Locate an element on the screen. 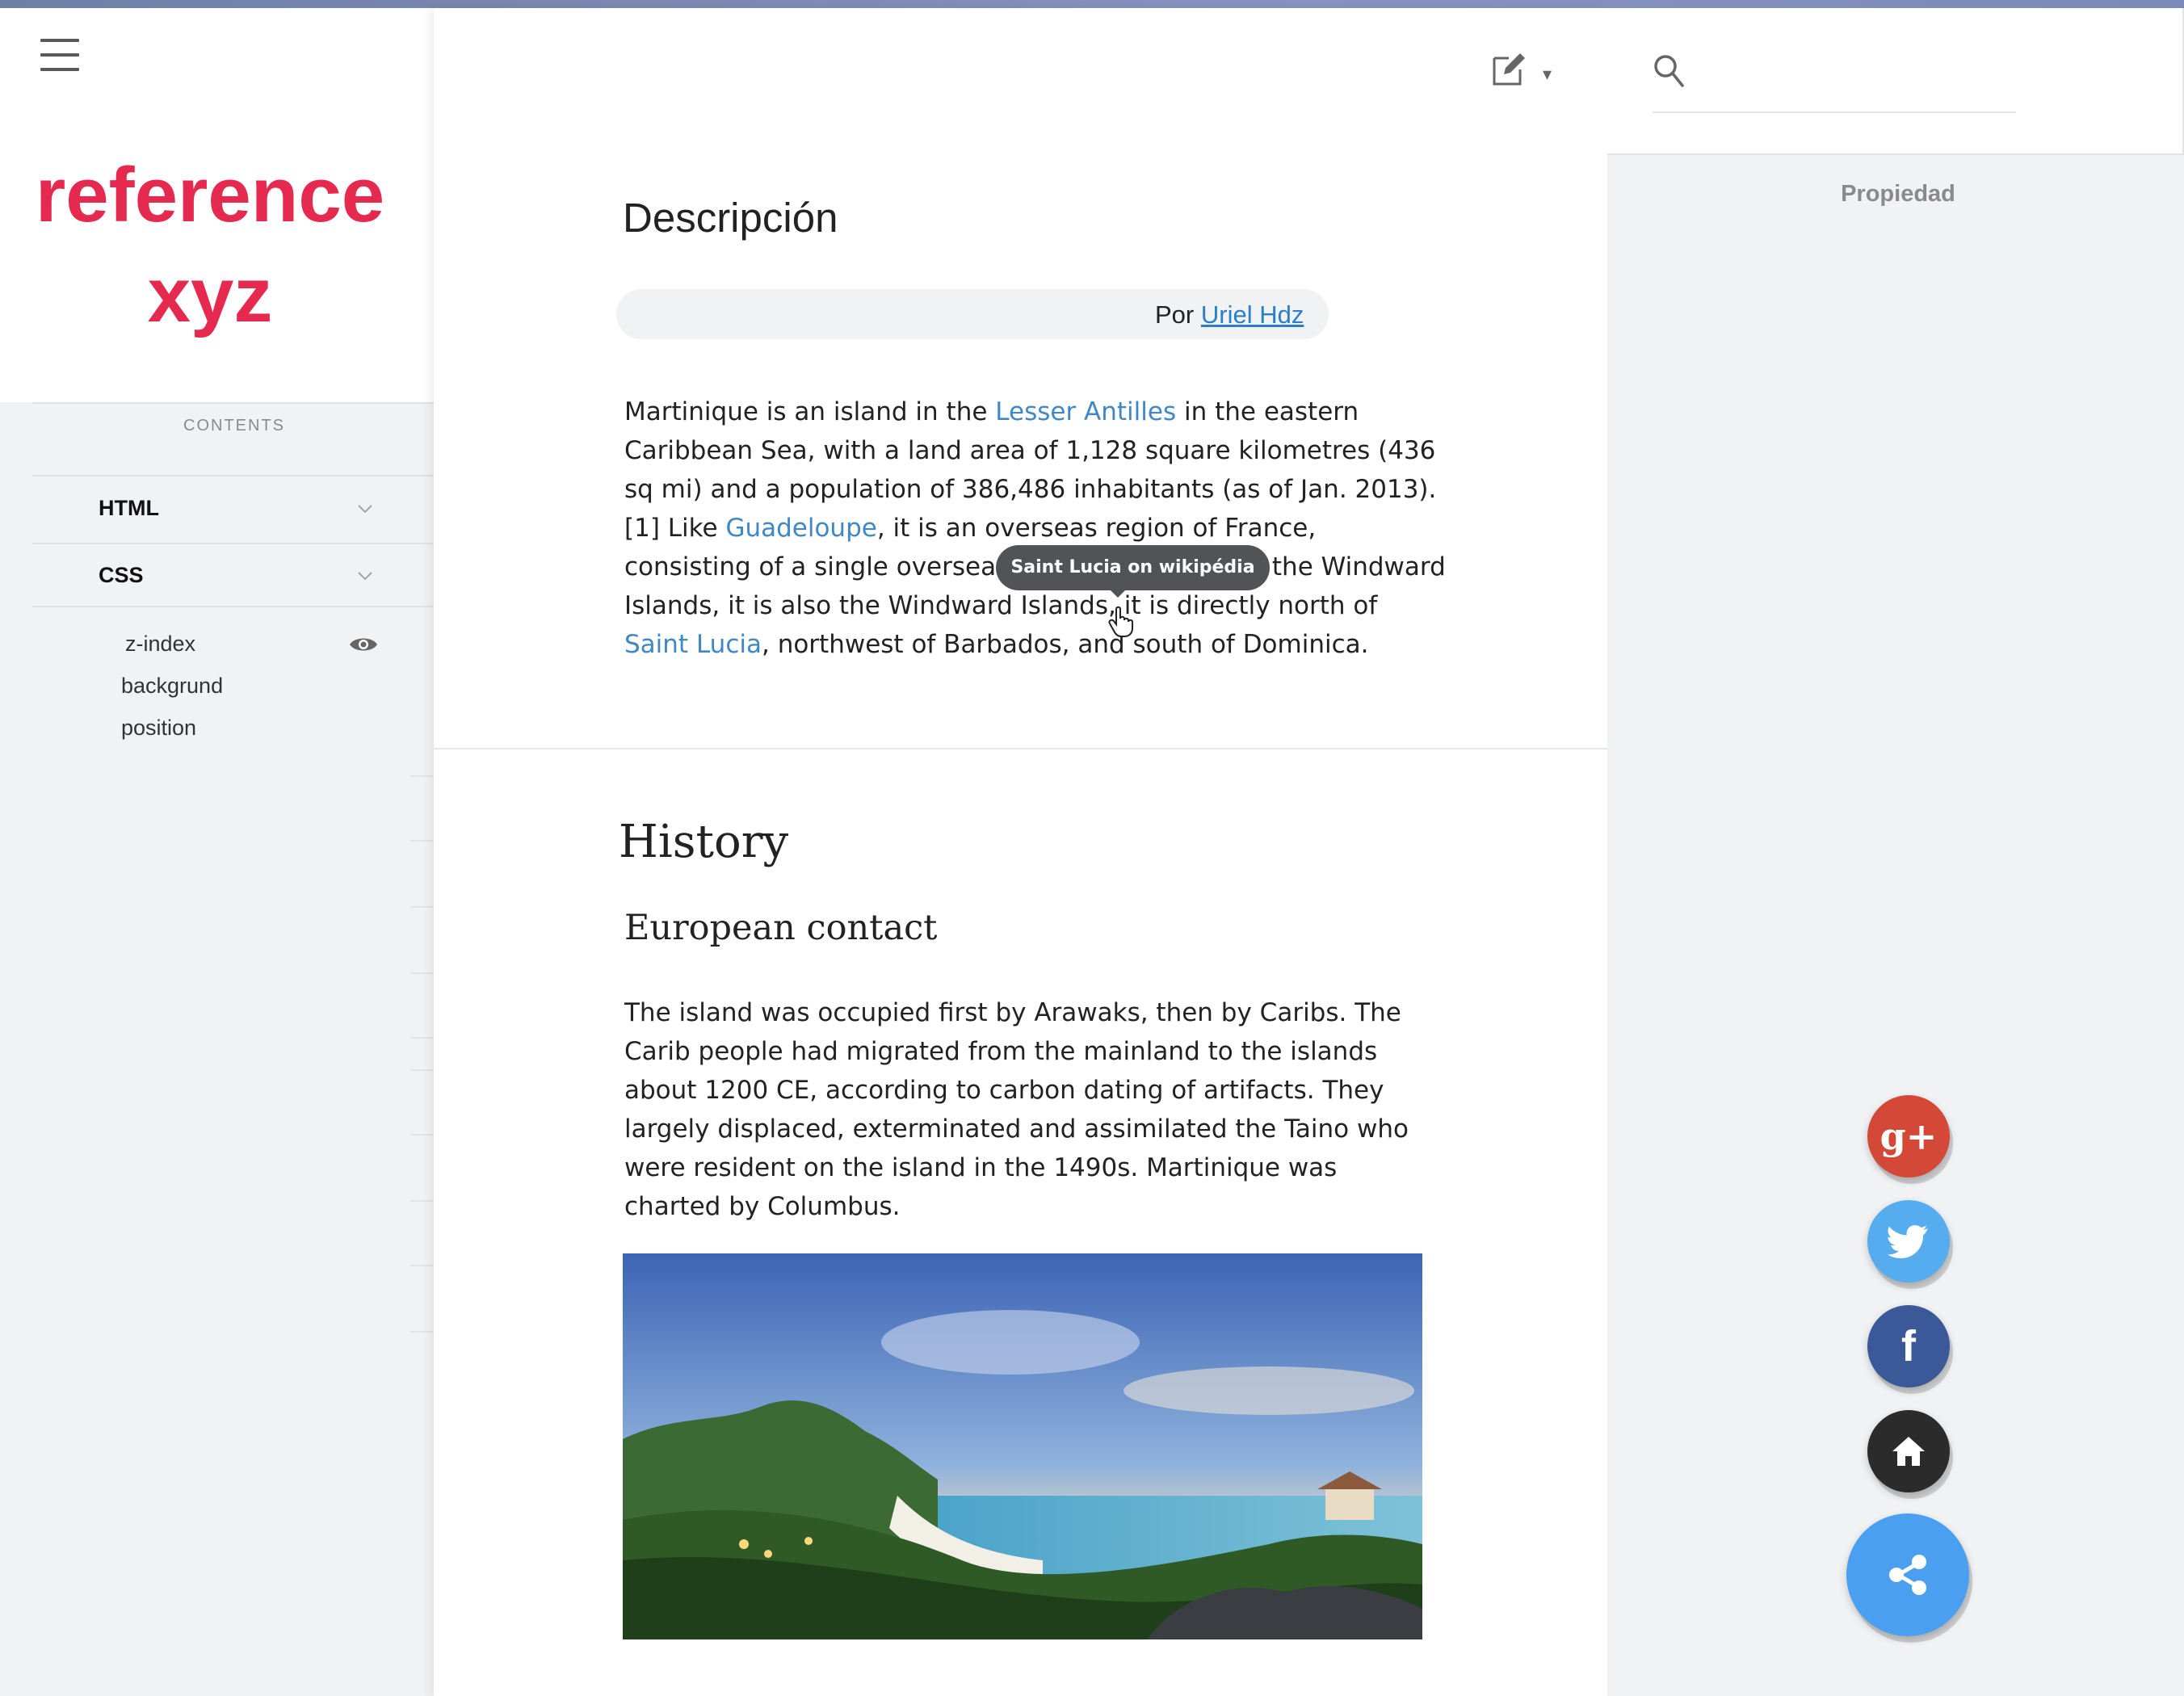 This screenshot has width=2184, height=1696. toc-item-label: CSS is located at coordinates (122, 575).